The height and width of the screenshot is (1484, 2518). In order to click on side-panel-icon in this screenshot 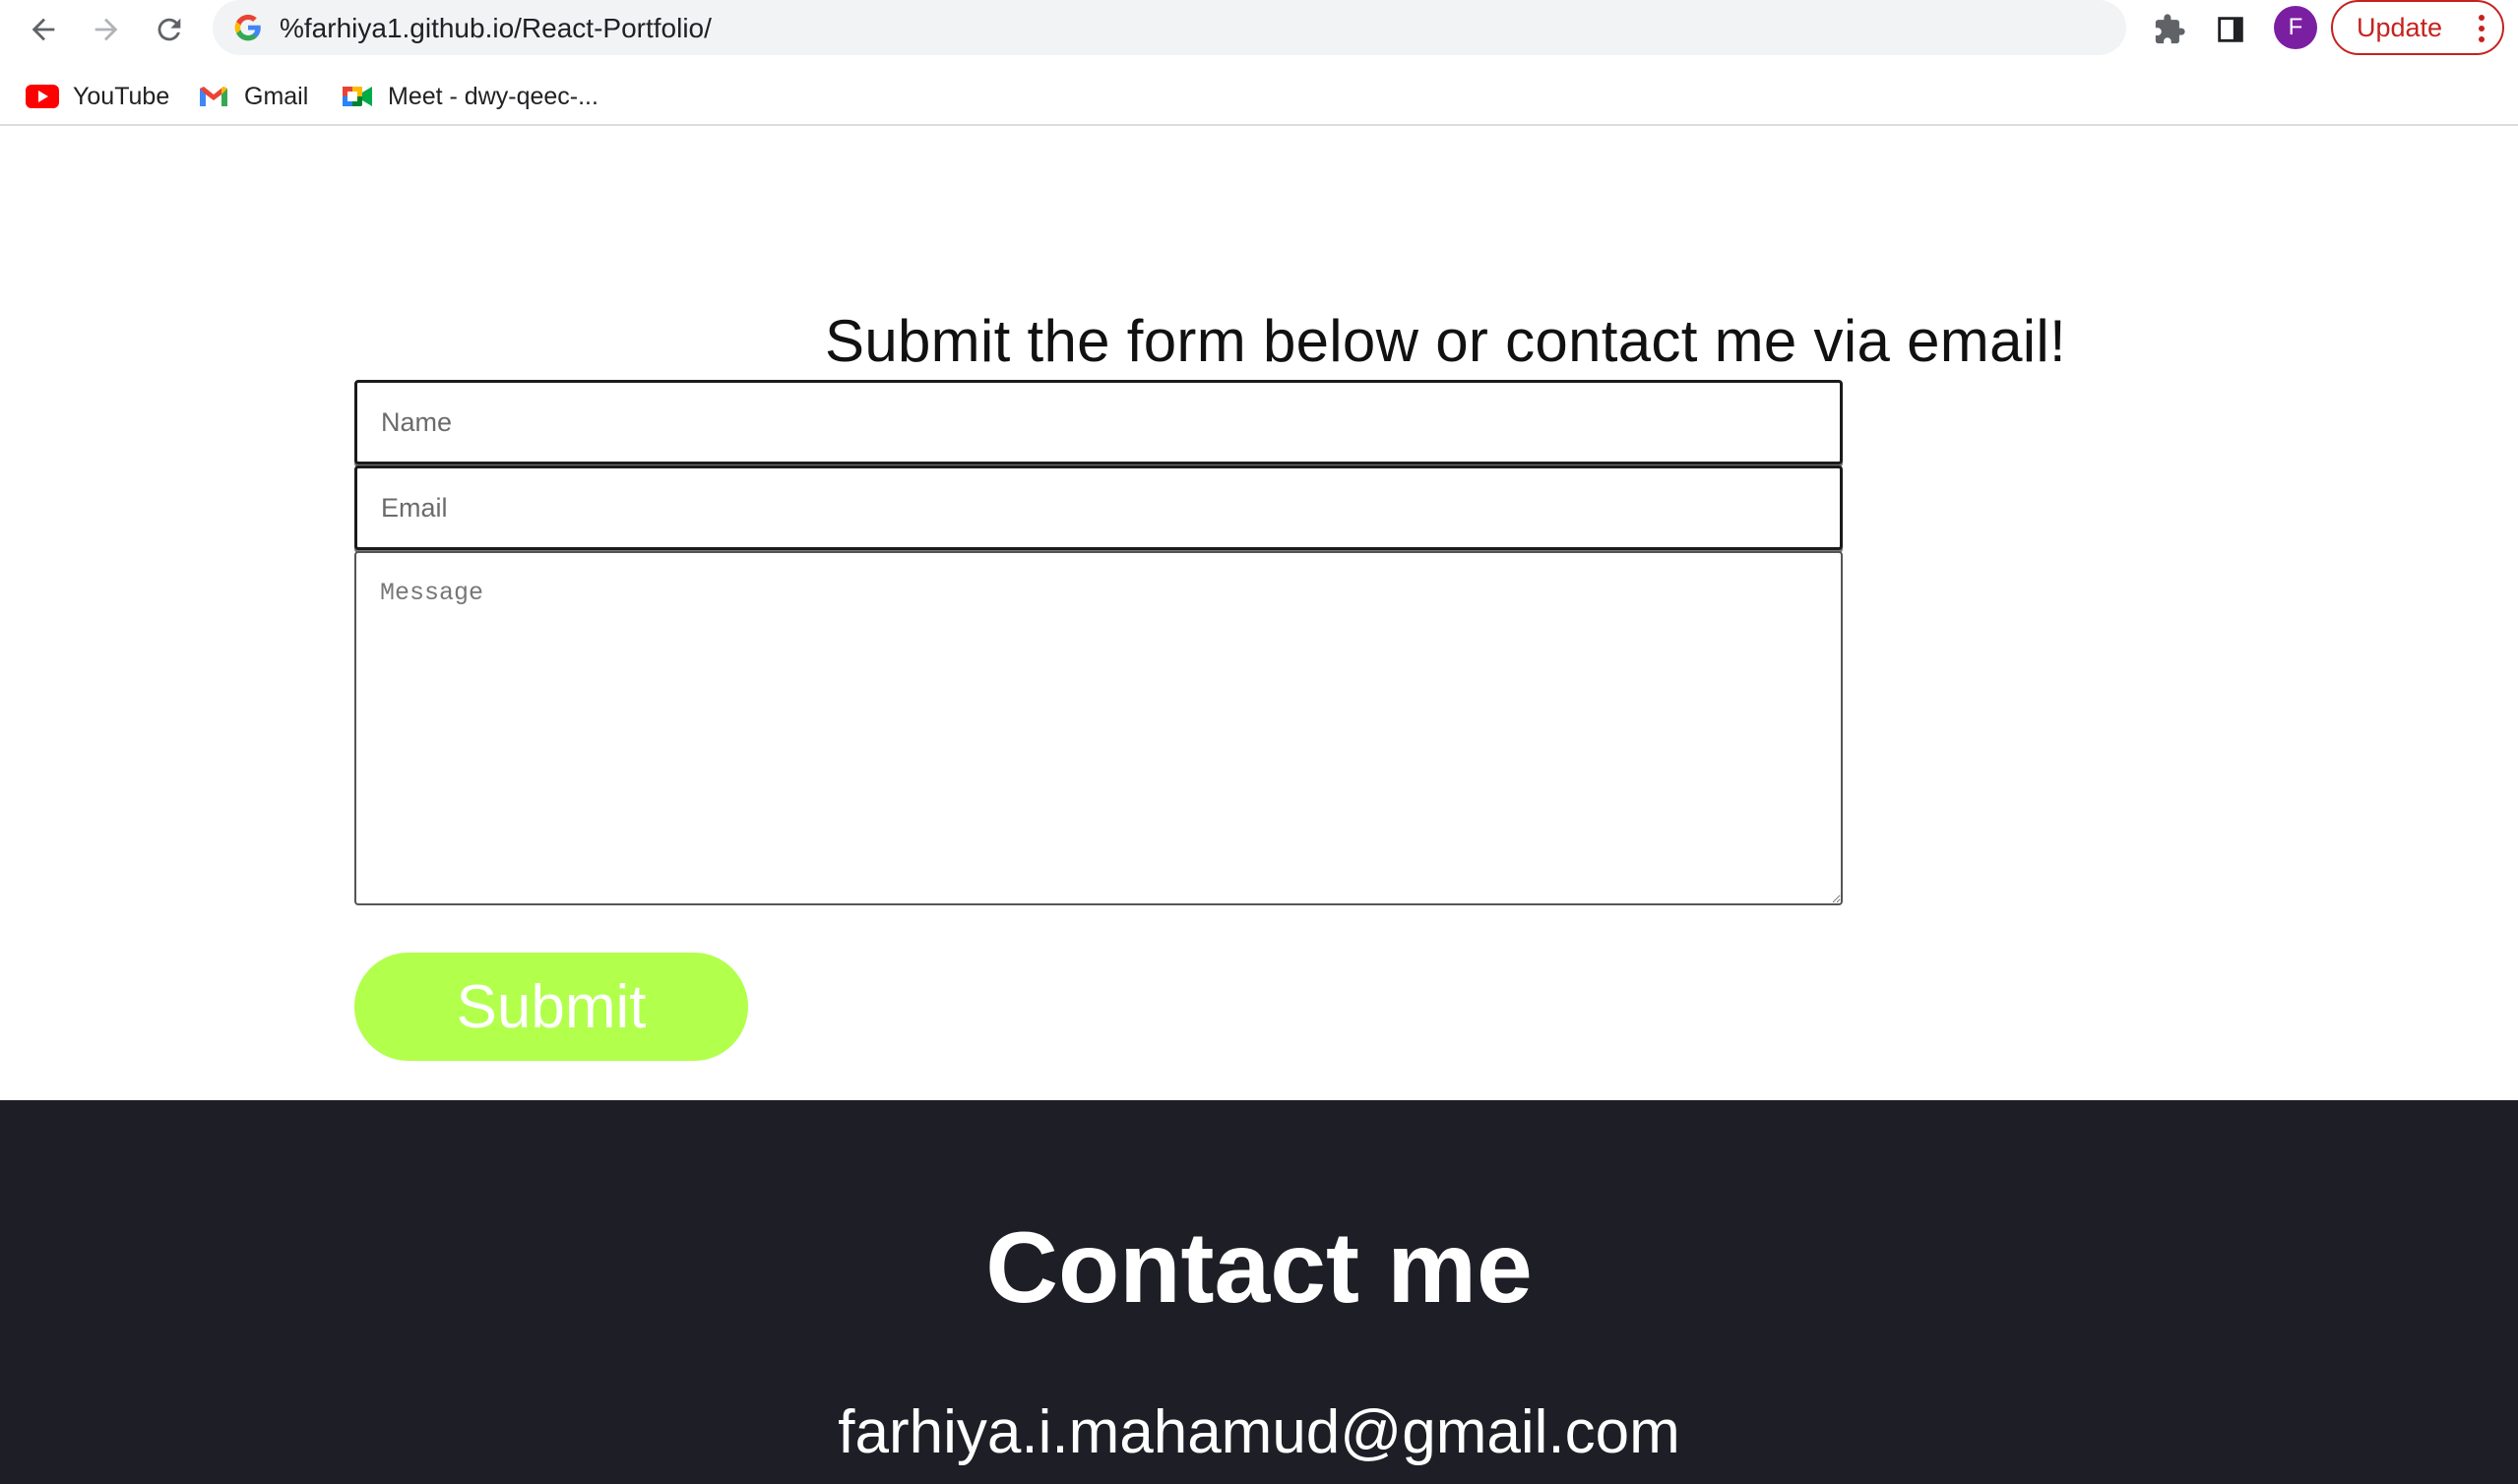, I will do `click(2230, 30)`.